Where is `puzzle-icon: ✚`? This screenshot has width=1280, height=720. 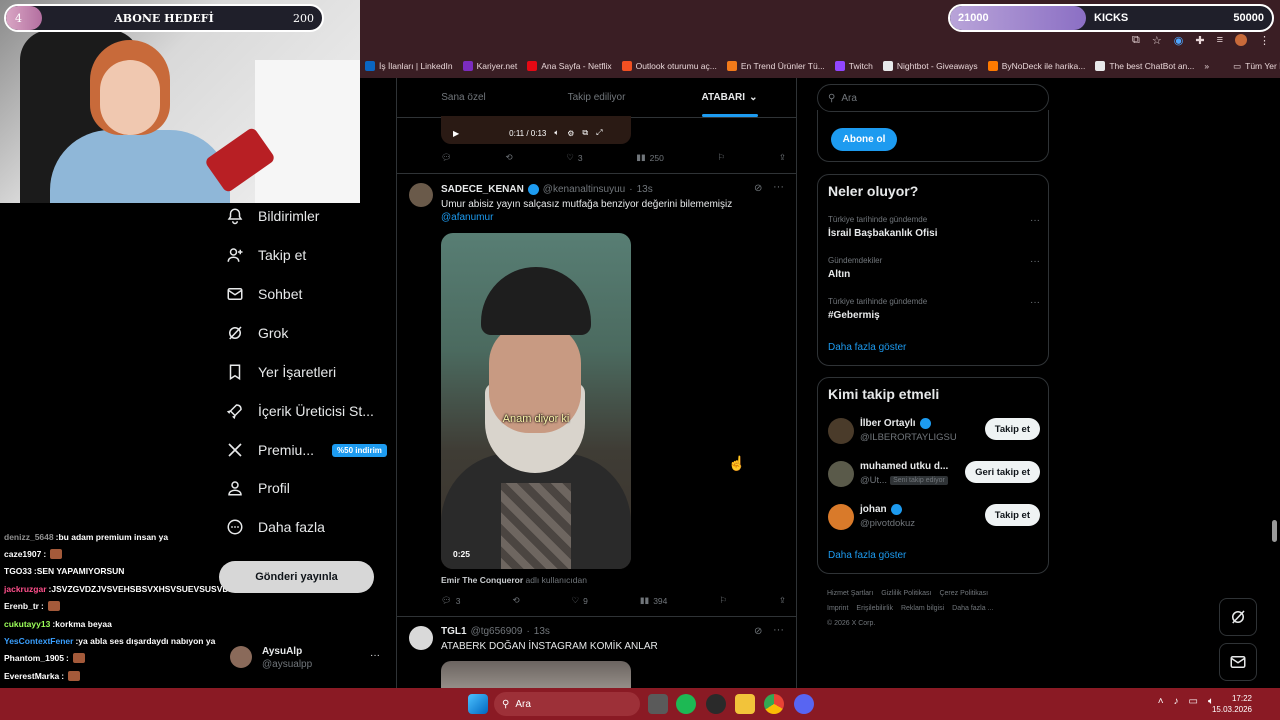 puzzle-icon: ✚ is located at coordinates (1199, 40).